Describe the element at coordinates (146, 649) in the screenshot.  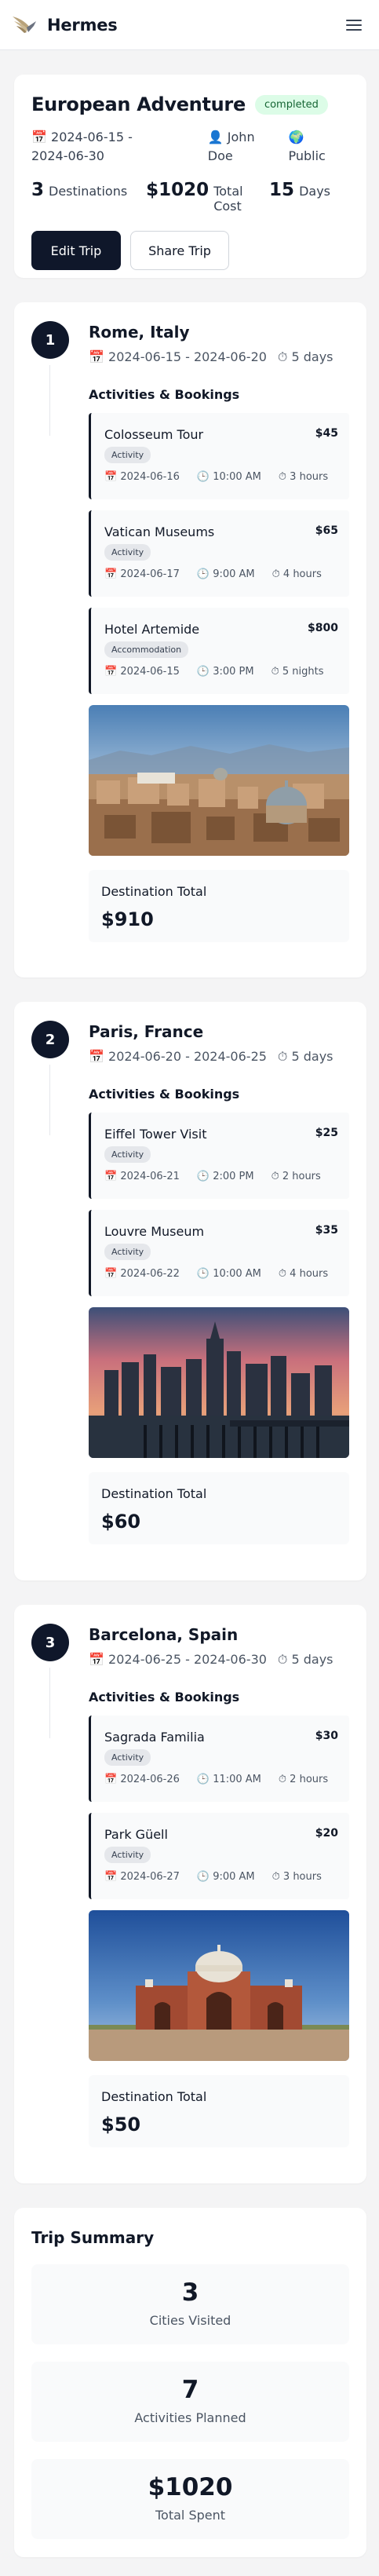
I see `booking-type-badge: Accommodation` at that location.